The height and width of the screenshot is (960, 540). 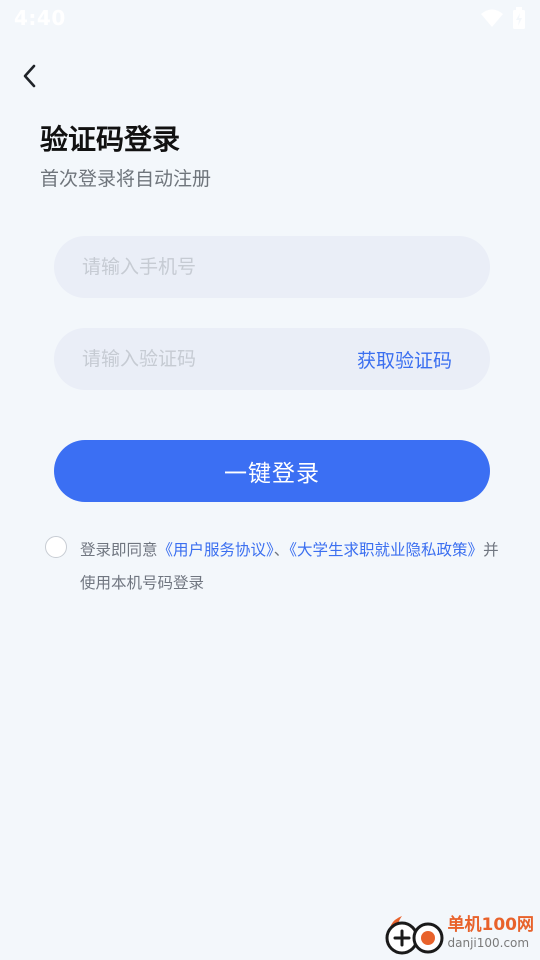 I want to click on wifi-icon, so click(x=492, y=18).